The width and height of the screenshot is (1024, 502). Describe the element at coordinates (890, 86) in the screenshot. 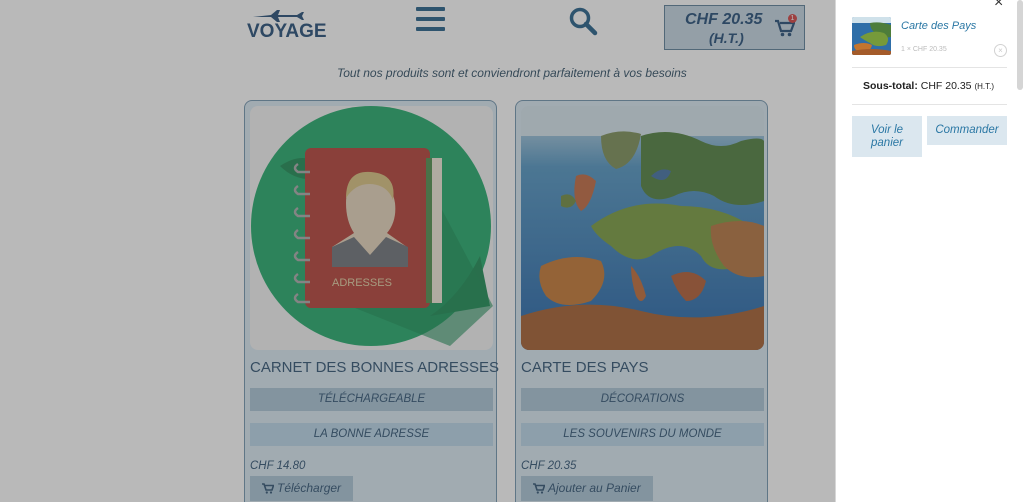

I see `subtotal-label: Sous-total:` at that location.